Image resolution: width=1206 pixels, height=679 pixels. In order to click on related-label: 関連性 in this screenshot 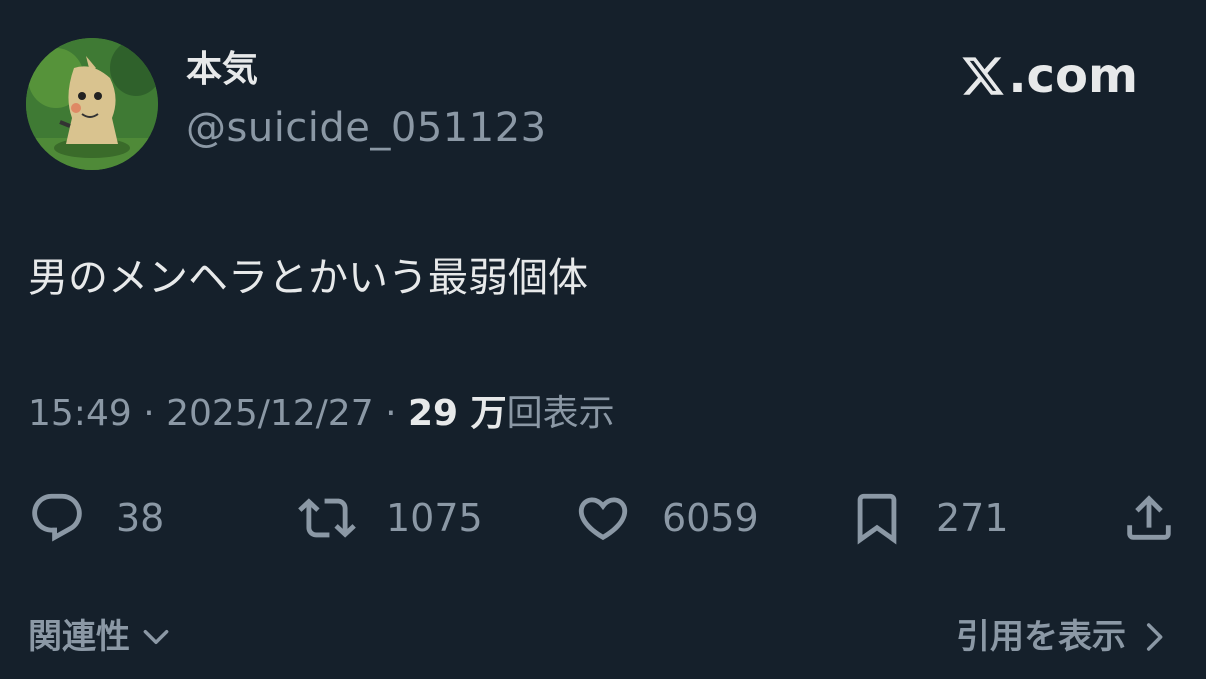, I will do `click(79, 637)`.